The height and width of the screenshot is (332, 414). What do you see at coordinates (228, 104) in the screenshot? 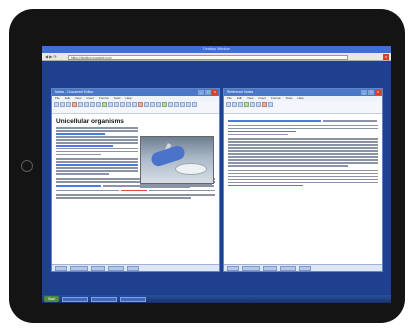
I see `back-icon` at bounding box center [228, 104].